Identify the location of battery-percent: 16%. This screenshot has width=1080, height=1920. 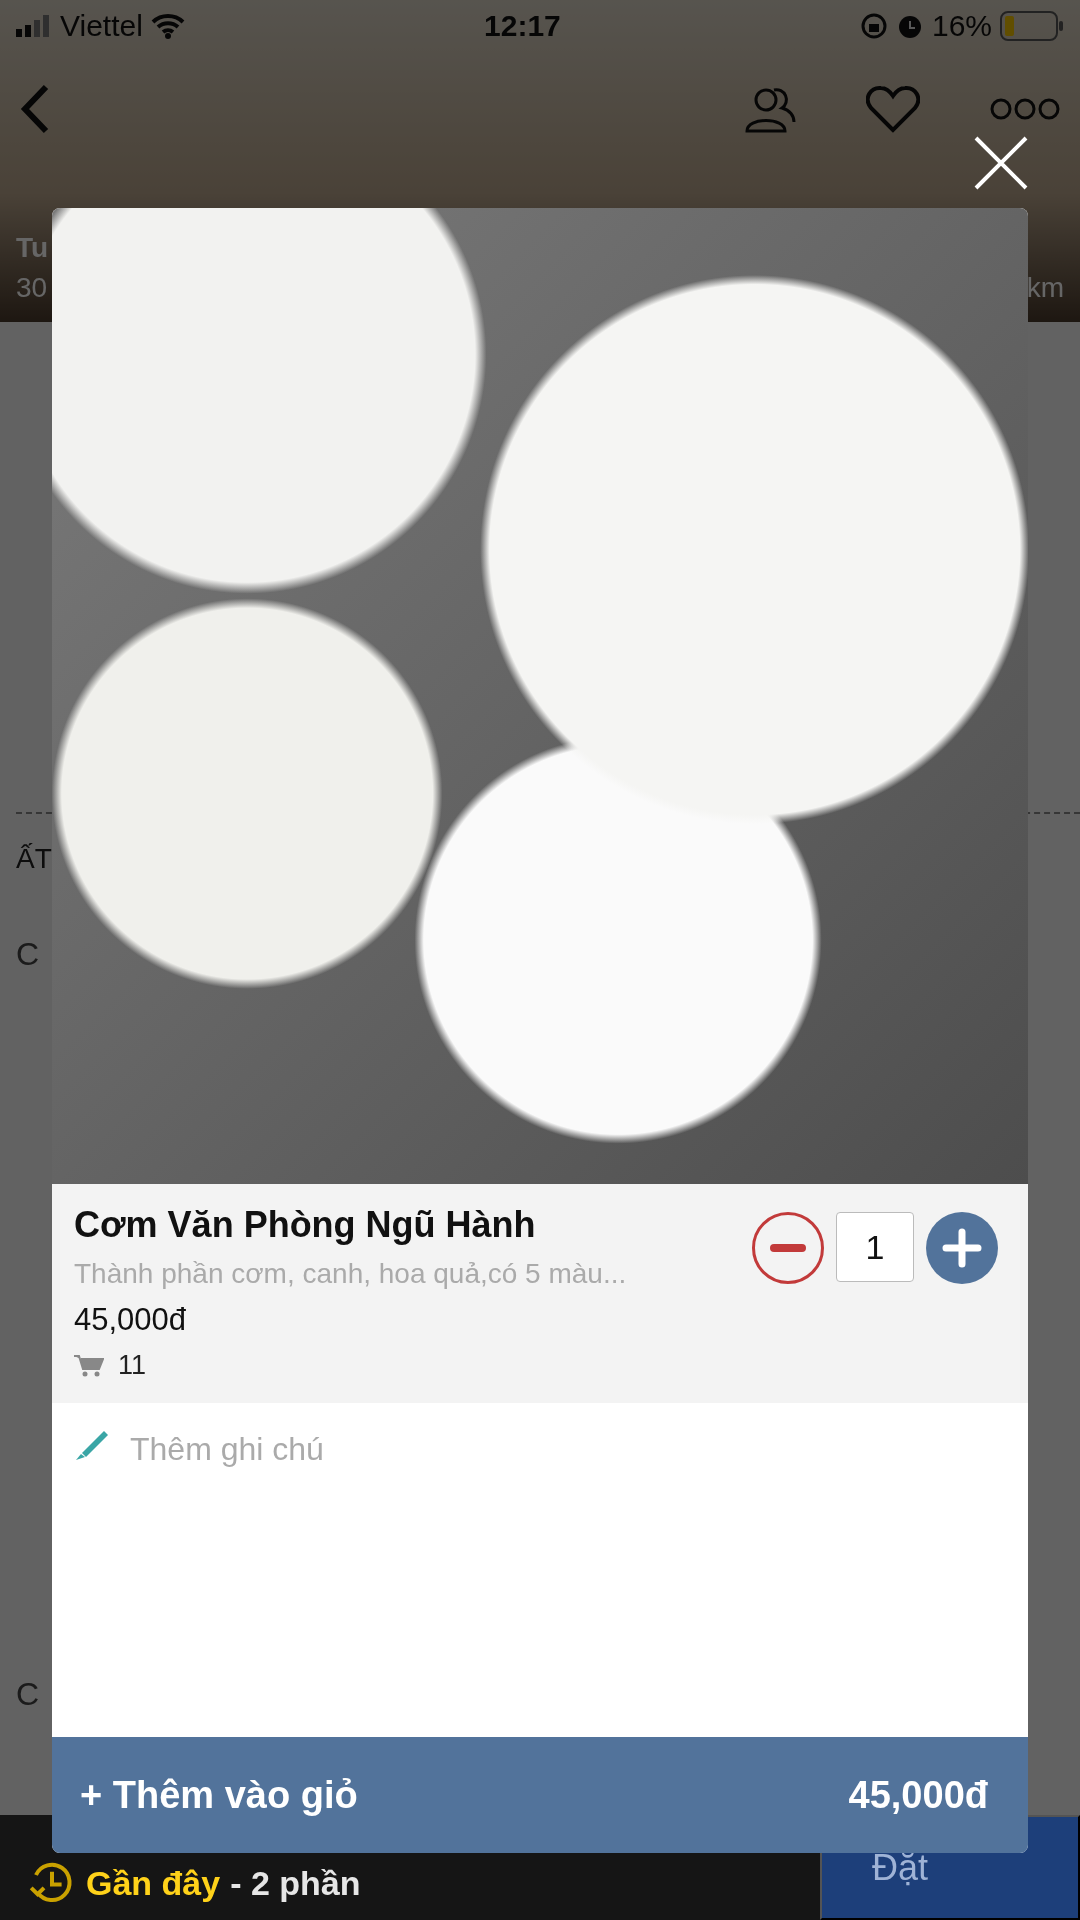
(961, 26).